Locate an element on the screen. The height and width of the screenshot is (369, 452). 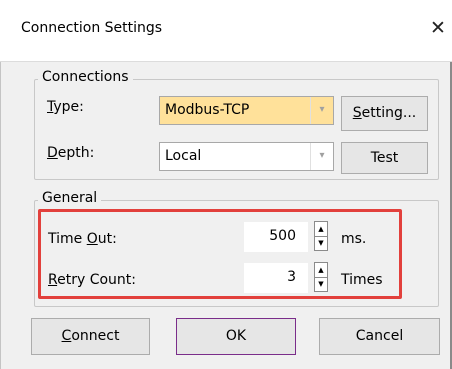
connections-legend: Connections is located at coordinates (85, 77).